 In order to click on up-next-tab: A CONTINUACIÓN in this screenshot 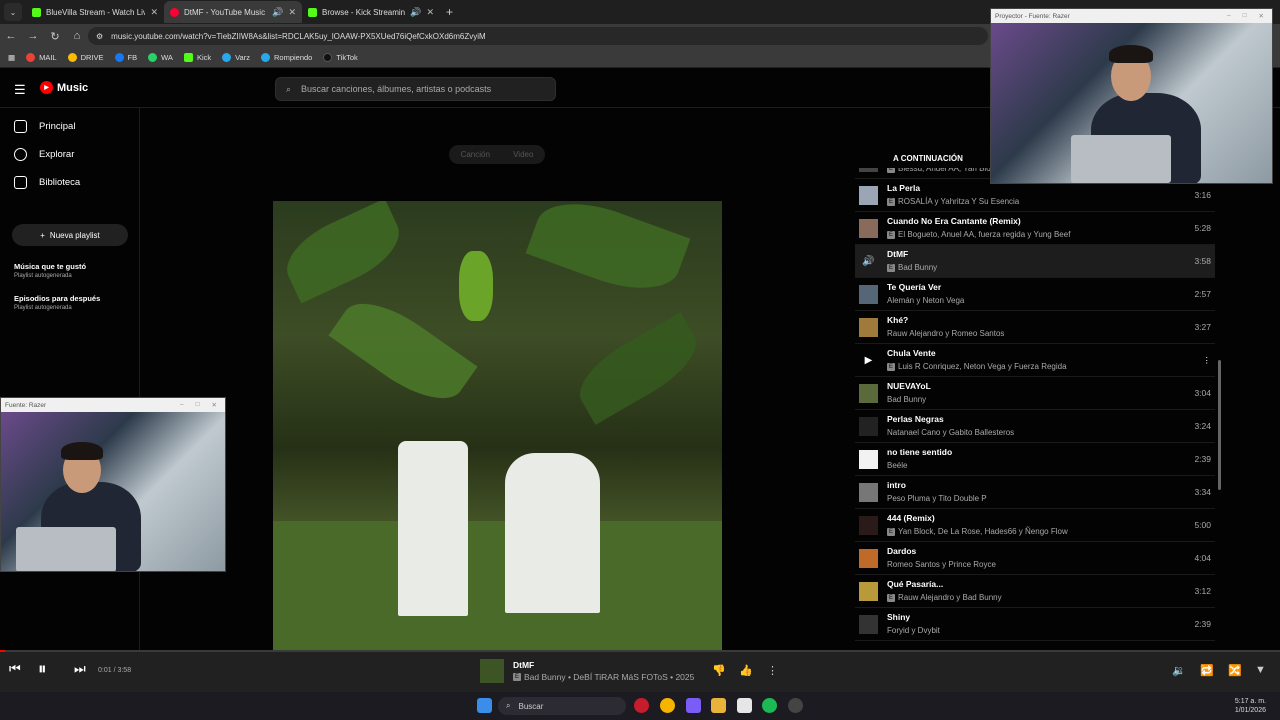, I will do `click(928, 158)`.